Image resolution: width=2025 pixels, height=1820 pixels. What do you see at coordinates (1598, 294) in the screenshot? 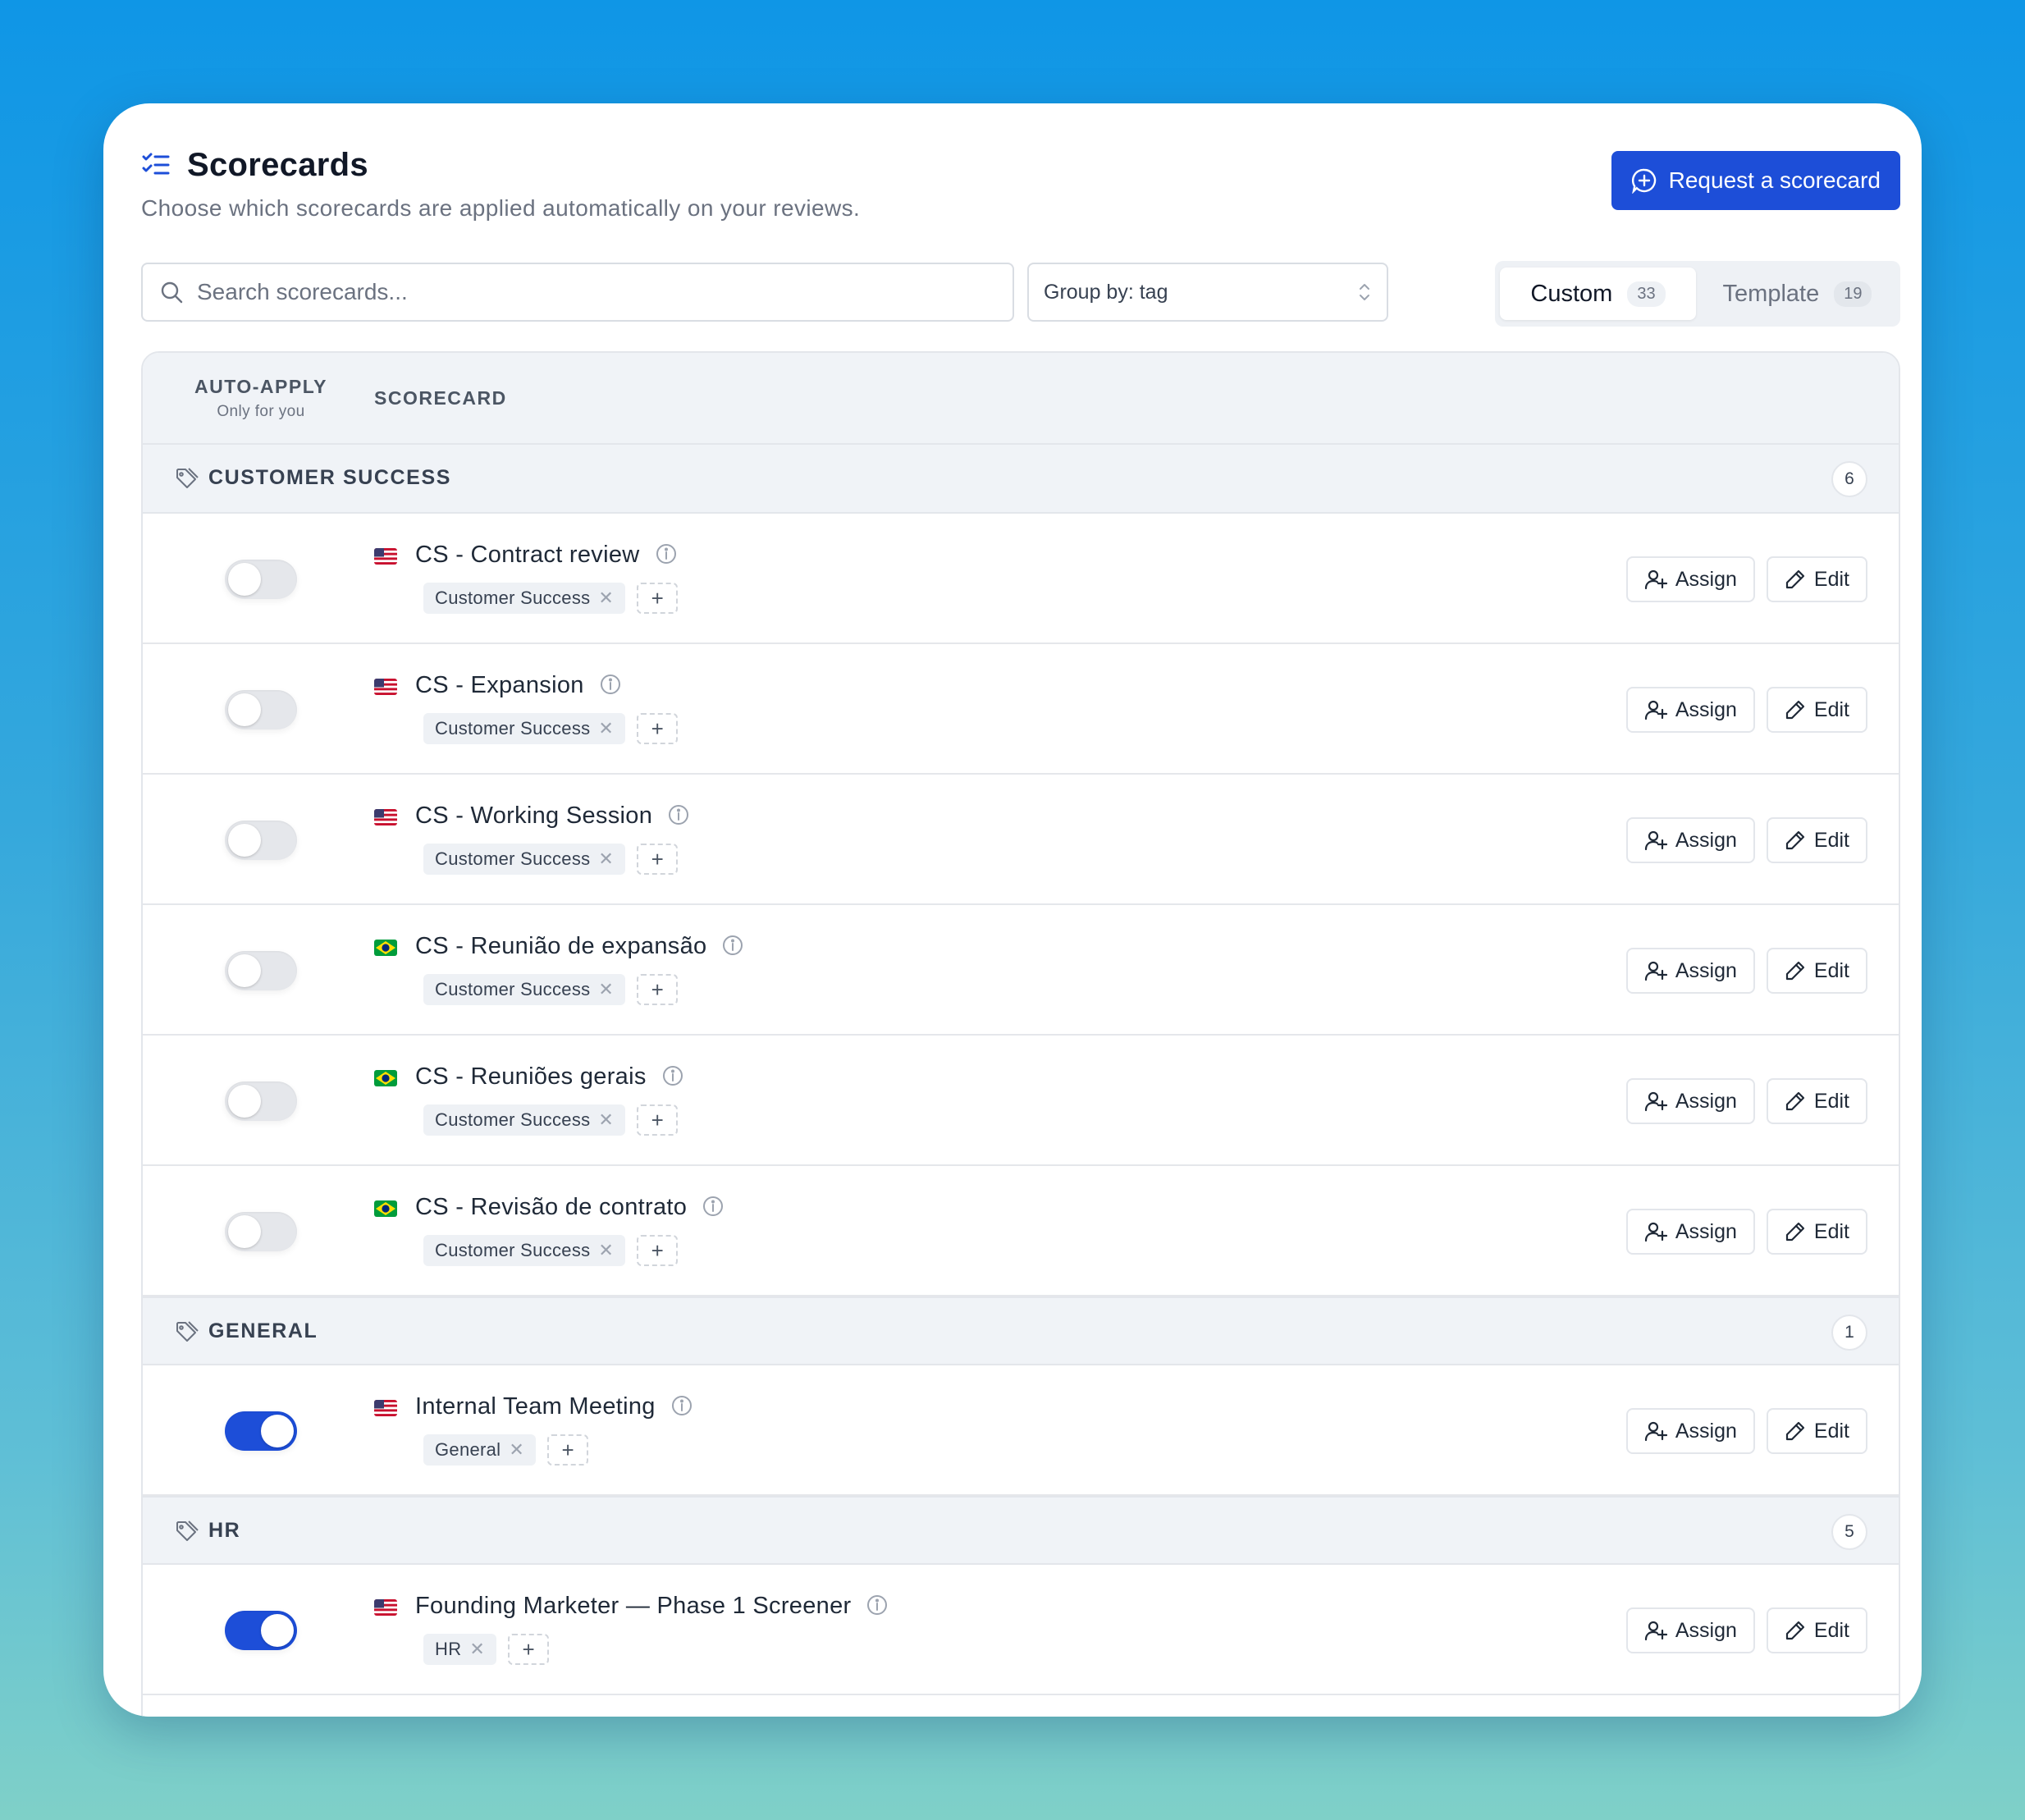
I see `tab-custom: Custom 33` at bounding box center [1598, 294].